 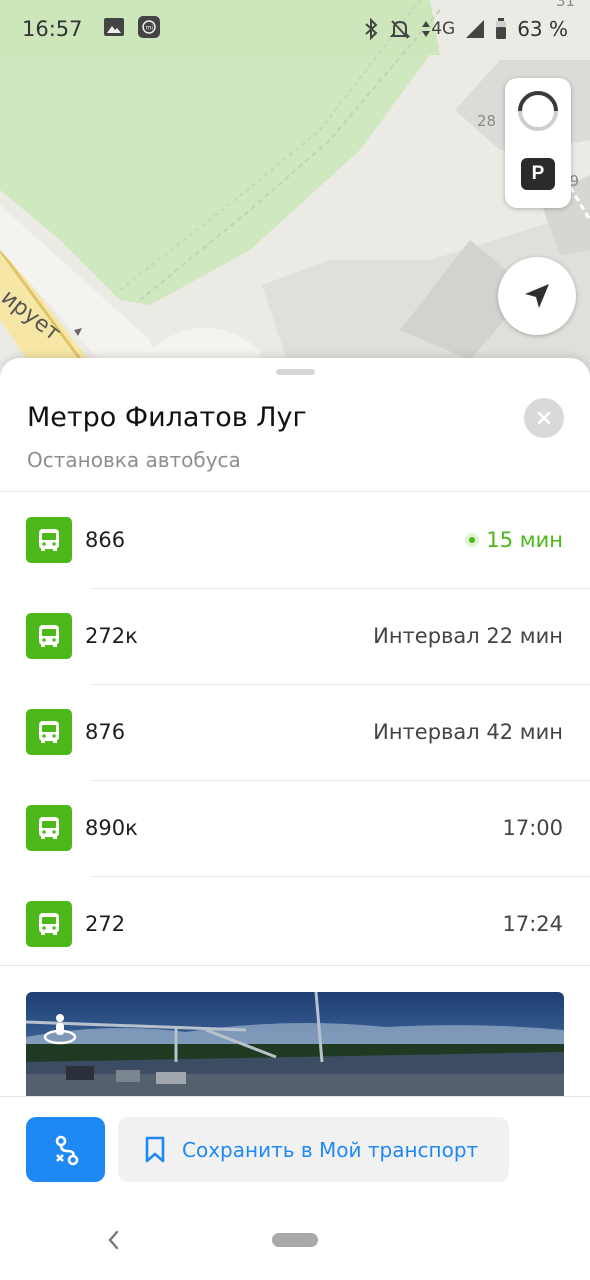 I want to click on route-row: 876 Интервал 42 мин, so click(x=295, y=732).